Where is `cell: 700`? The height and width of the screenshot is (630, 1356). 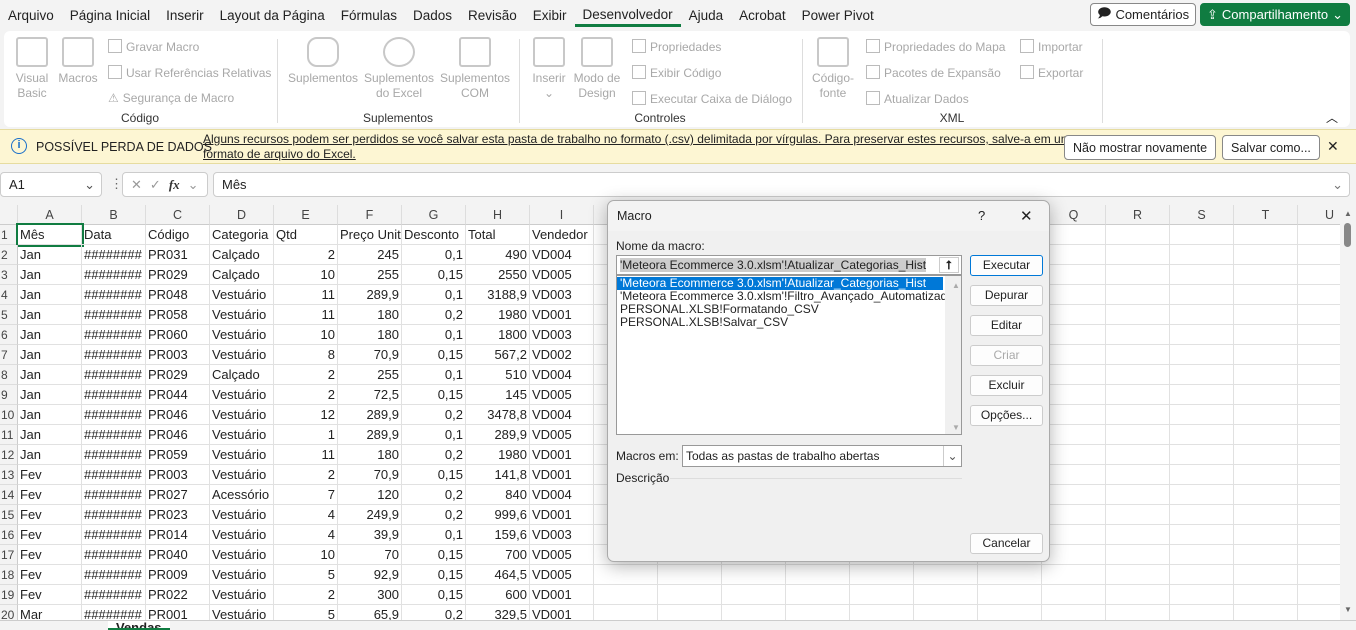 cell: 700 is located at coordinates (498, 555).